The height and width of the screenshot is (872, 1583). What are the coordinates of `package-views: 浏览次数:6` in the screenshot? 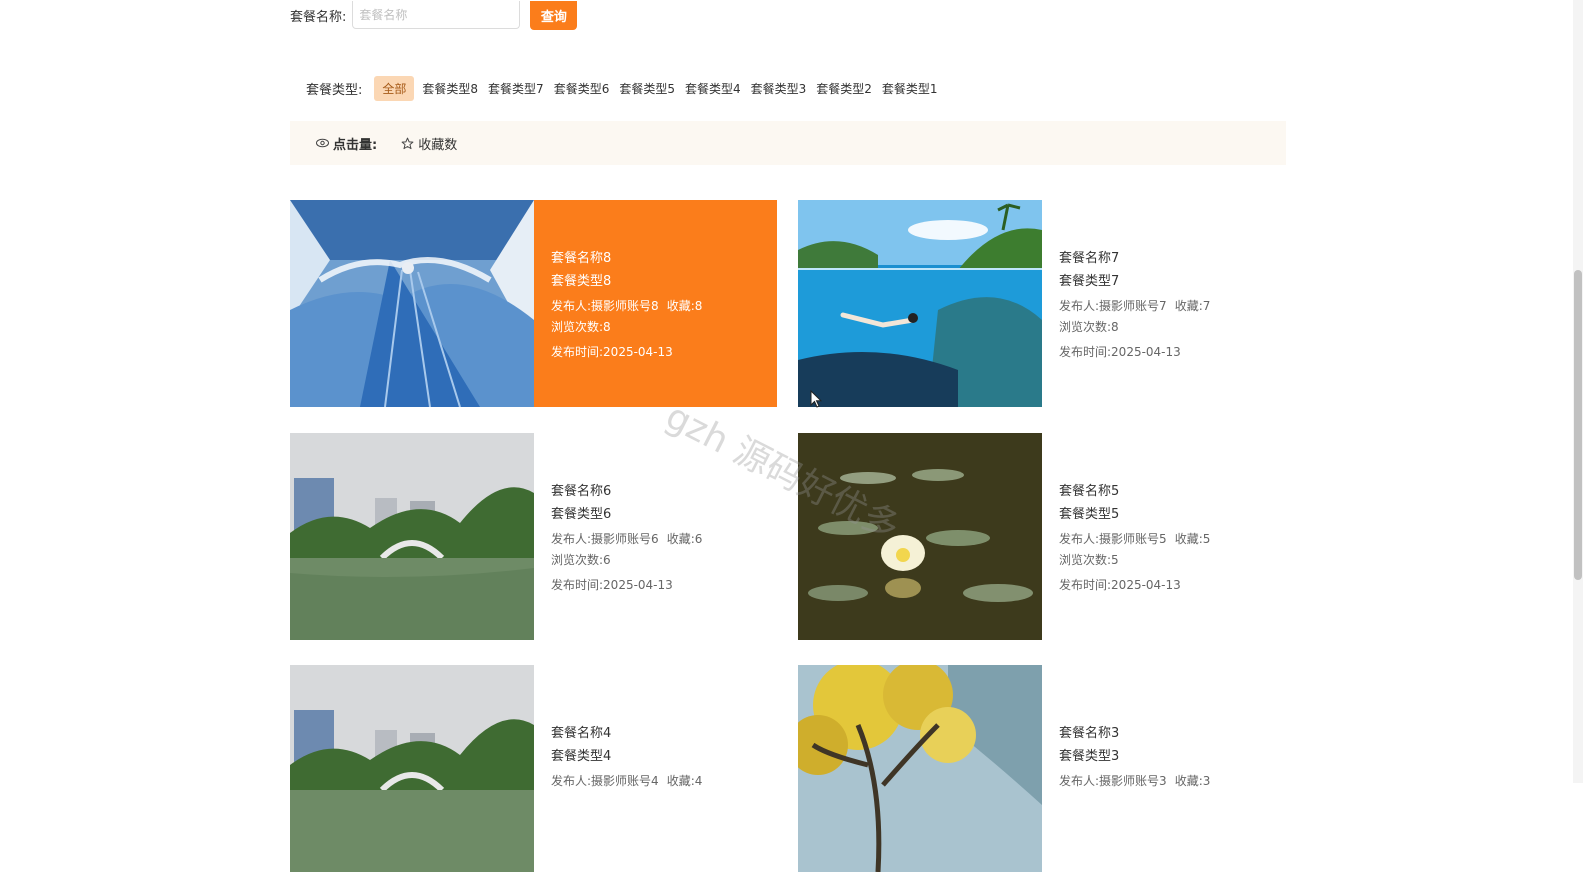 It's located at (581, 560).